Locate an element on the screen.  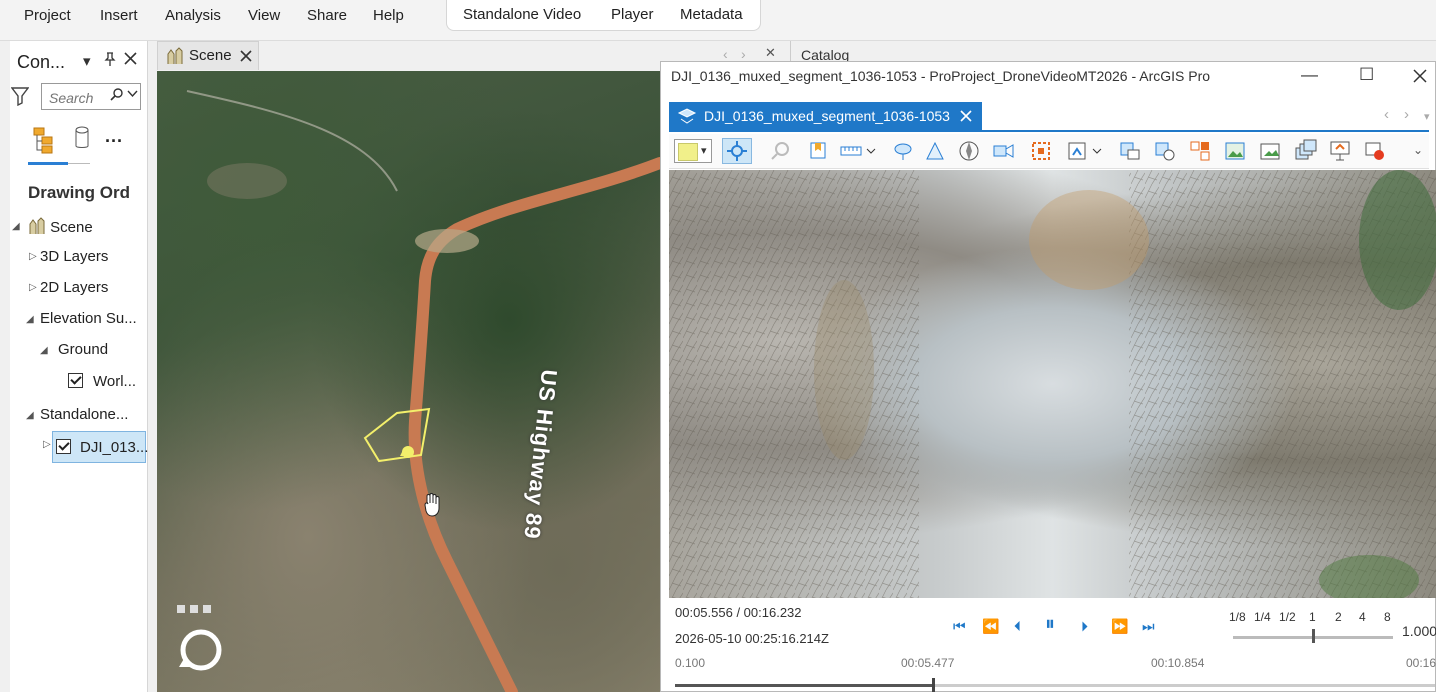
video-tab-label: DJI_0136_muxed_segment_1036-1053 is located at coordinates (827, 116).